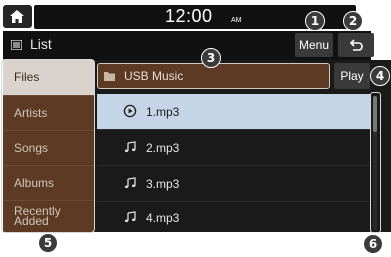 The width and height of the screenshot is (391, 257). What do you see at coordinates (380, 76) in the screenshot?
I see `callout-4: 4` at bounding box center [380, 76].